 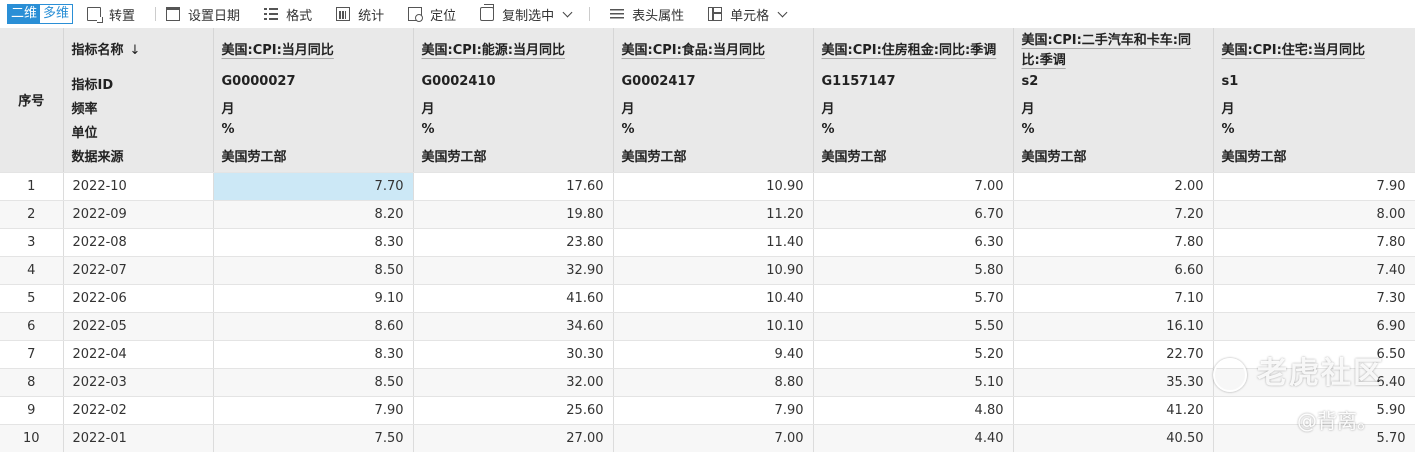 I want to click on table-row: 3 2022-08 8.30 23.80 11.40 6.30 7.80 7.80, so click(x=707, y=242).